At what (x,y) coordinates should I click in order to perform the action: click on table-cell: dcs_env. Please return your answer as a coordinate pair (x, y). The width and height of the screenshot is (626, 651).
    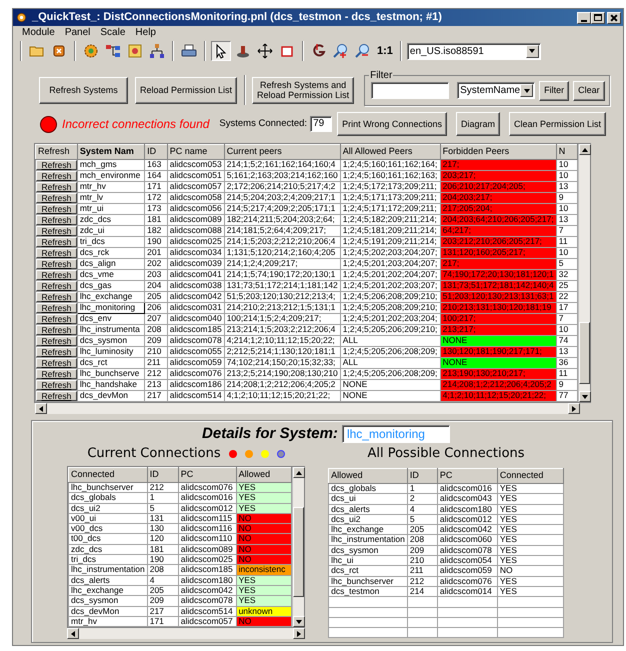
    Looking at the image, I should click on (111, 319).